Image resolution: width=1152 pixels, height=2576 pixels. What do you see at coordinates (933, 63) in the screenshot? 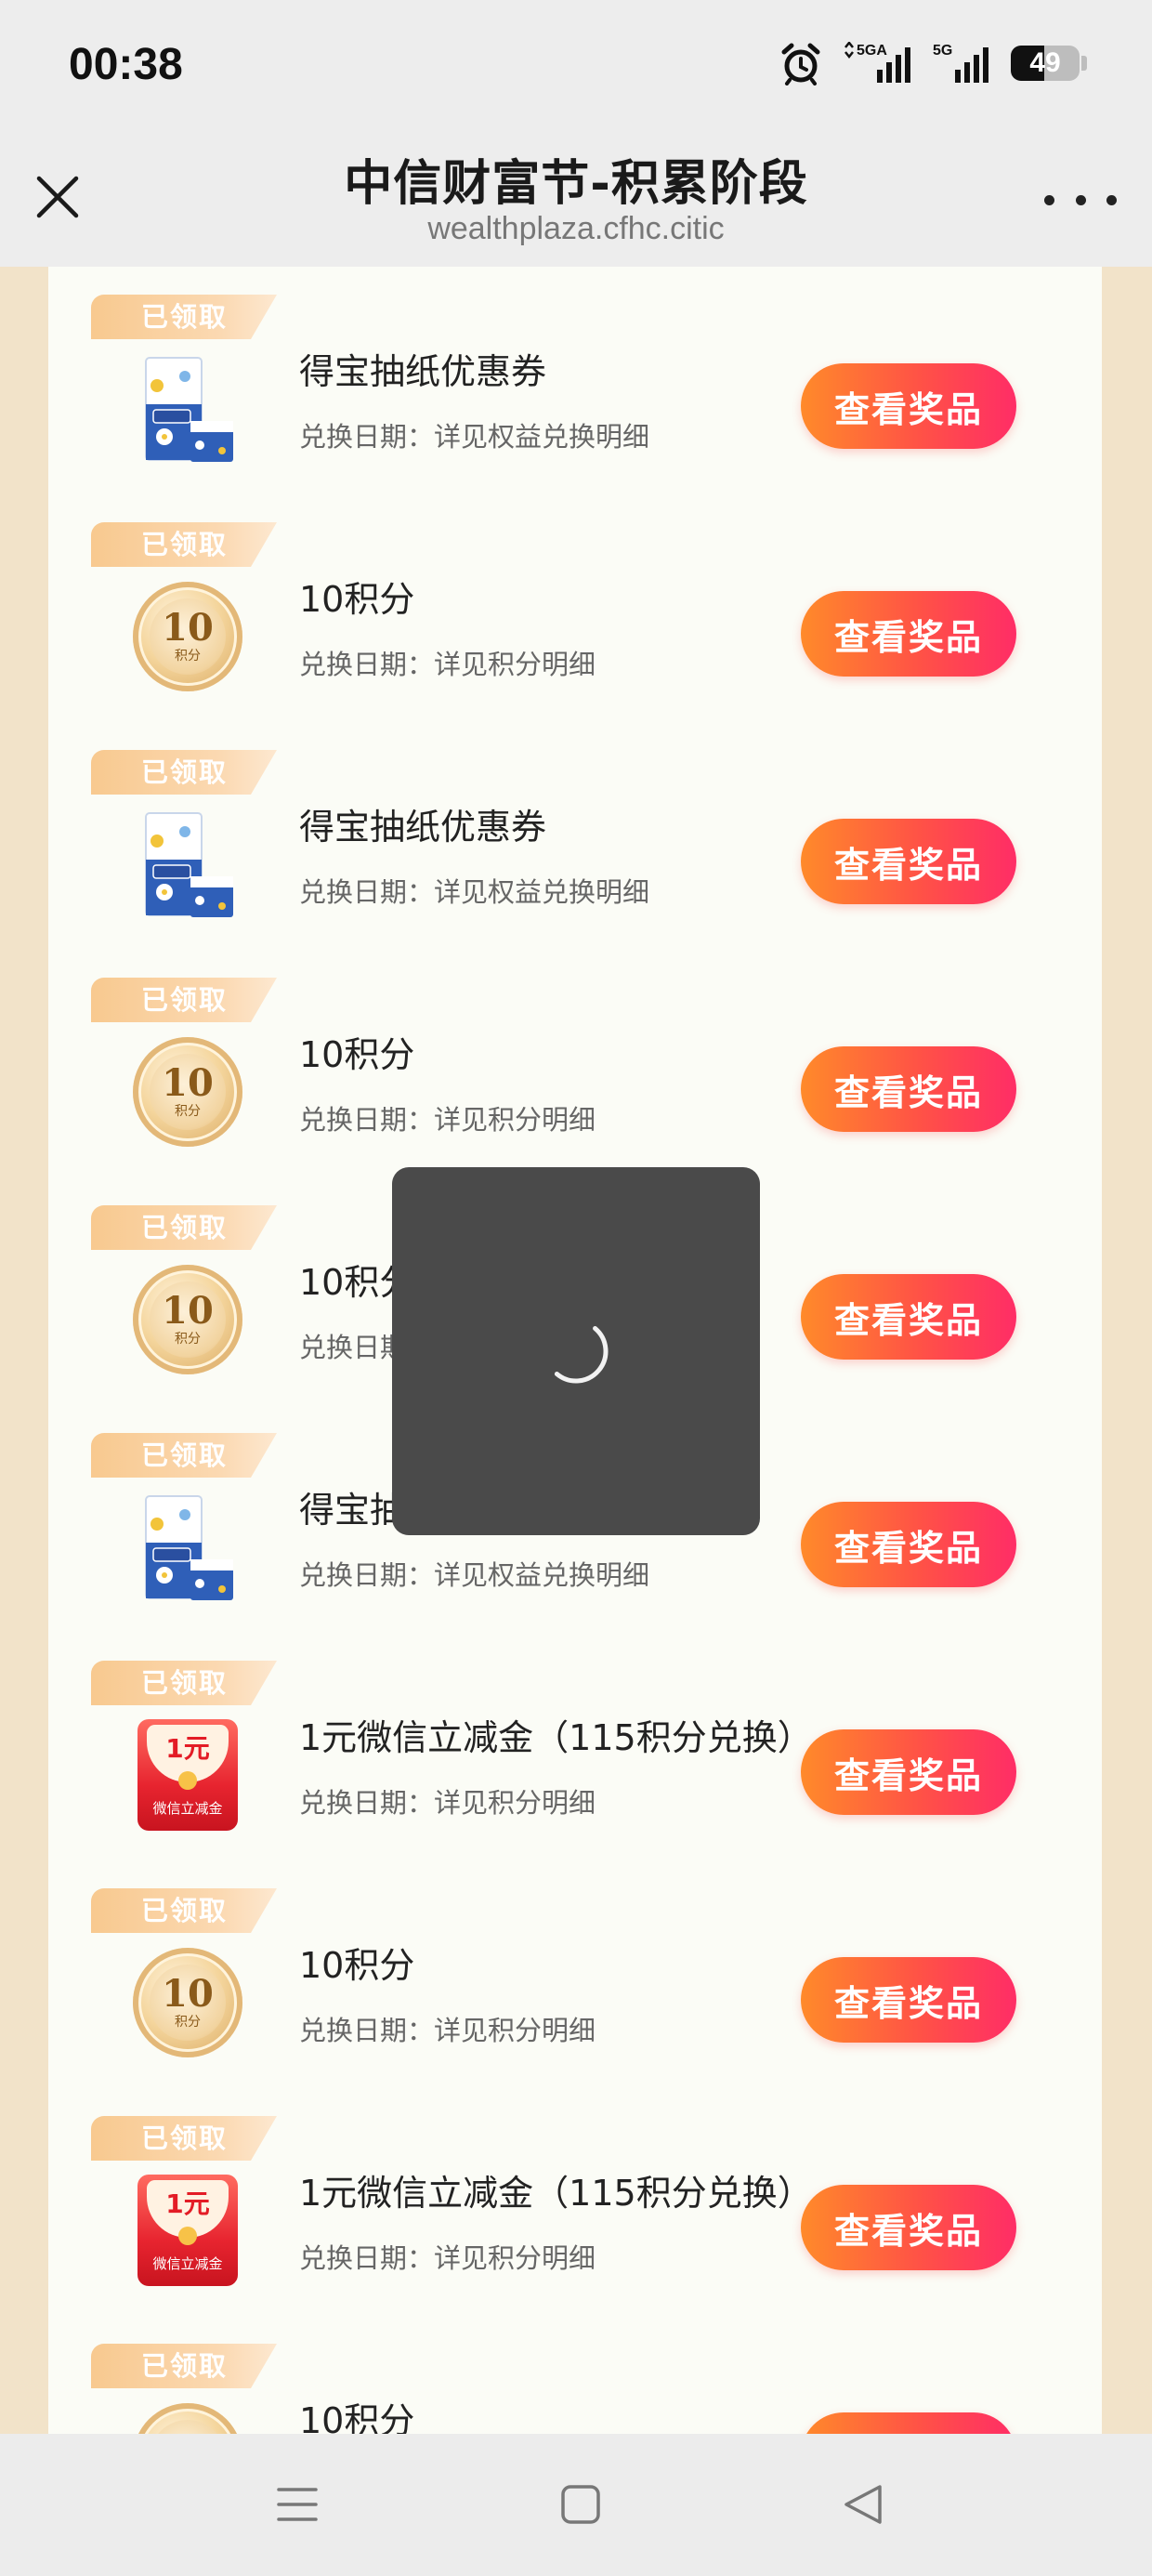
I see `status-icons: 5GA 5G 49` at bounding box center [933, 63].